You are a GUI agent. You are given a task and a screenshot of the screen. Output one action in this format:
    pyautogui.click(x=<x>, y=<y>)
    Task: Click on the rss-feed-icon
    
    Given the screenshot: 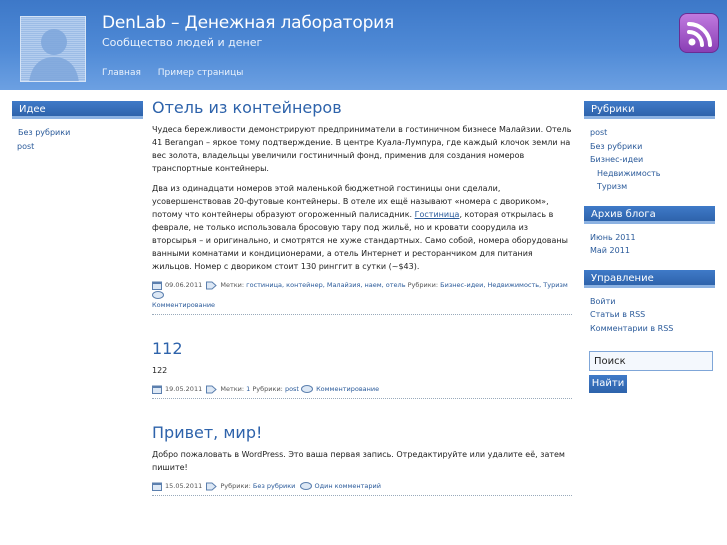 What is the action you would take?
    pyautogui.click(x=699, y=33)
    